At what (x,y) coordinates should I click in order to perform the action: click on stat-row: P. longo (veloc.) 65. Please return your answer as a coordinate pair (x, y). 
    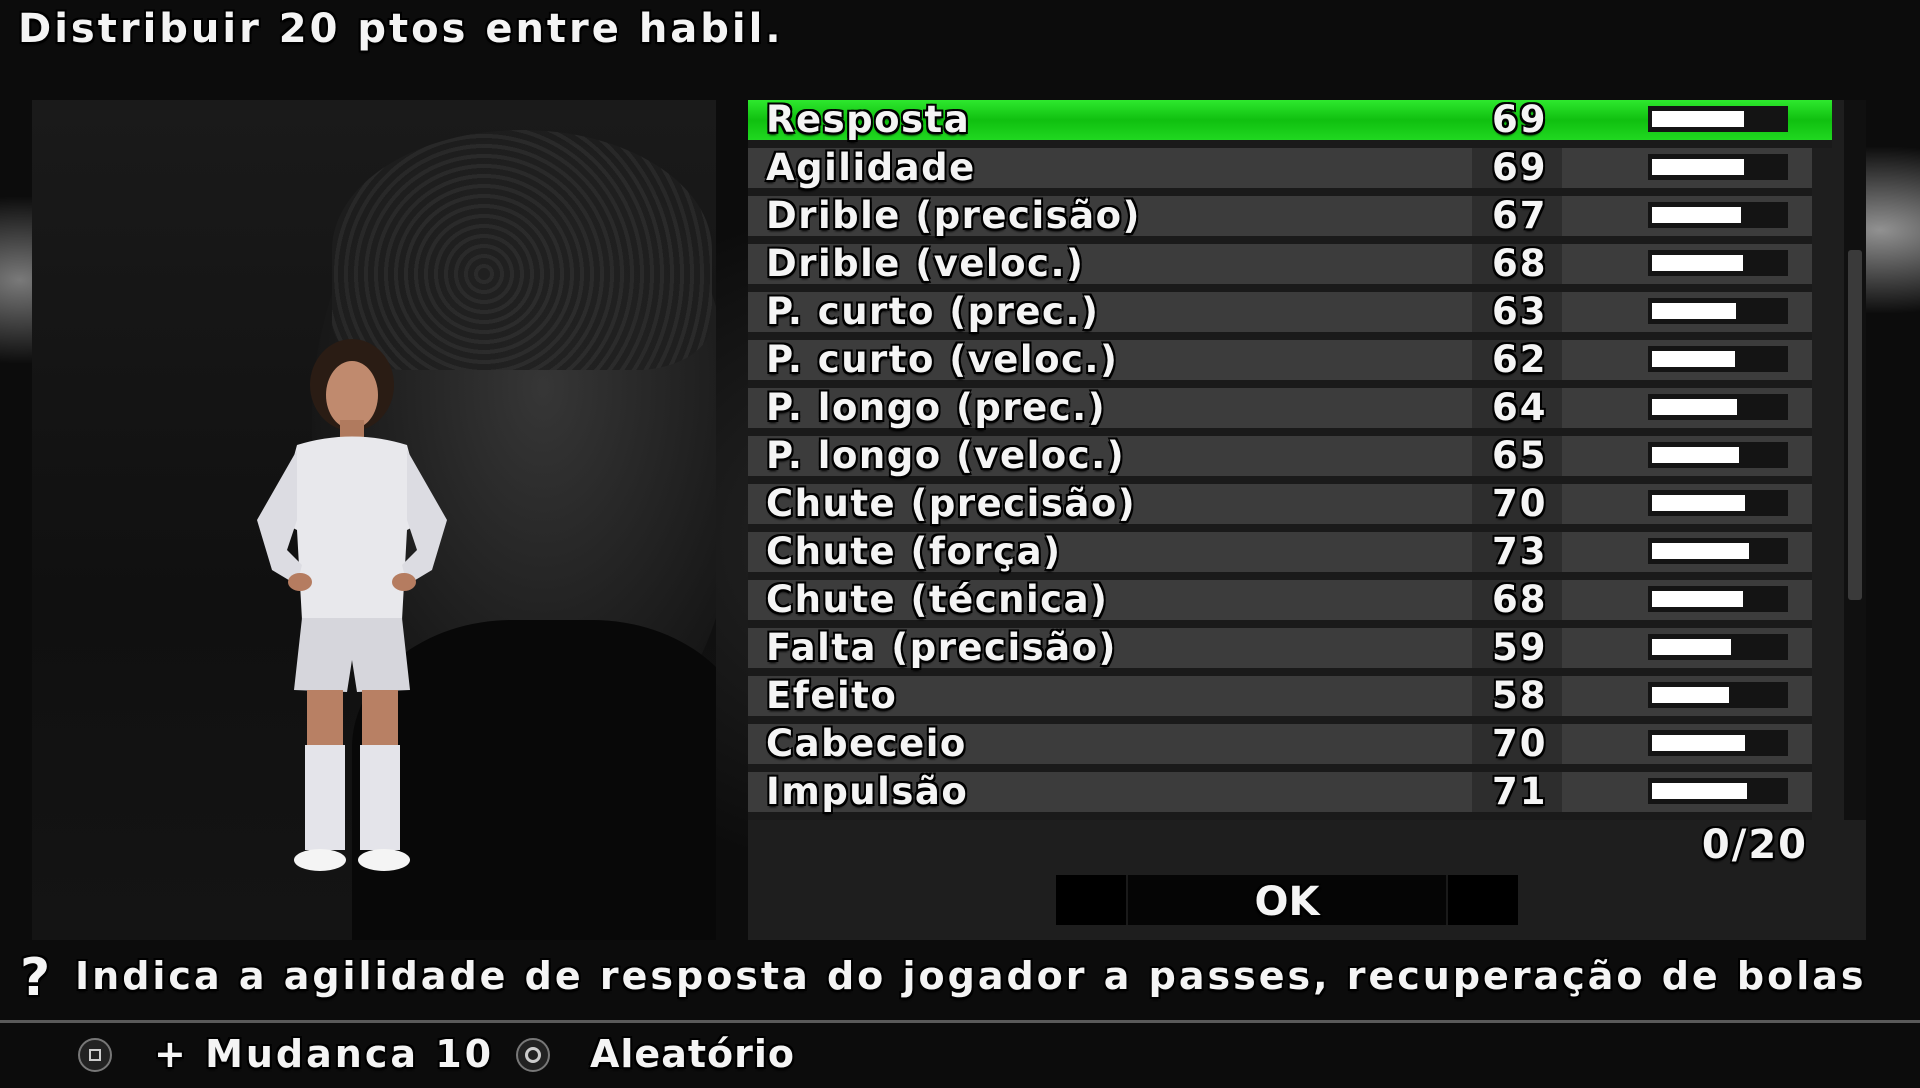
    Looking at the image, I should click on (1280, 459).